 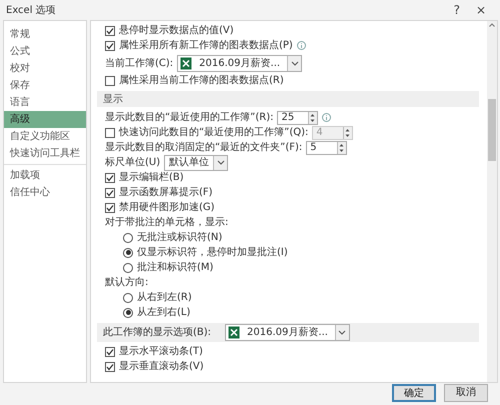 What do you see at coordinates (132, 163) in the screenshot?
I see `field-label: 标尺单位(U)` at bounding box center [132, 163].